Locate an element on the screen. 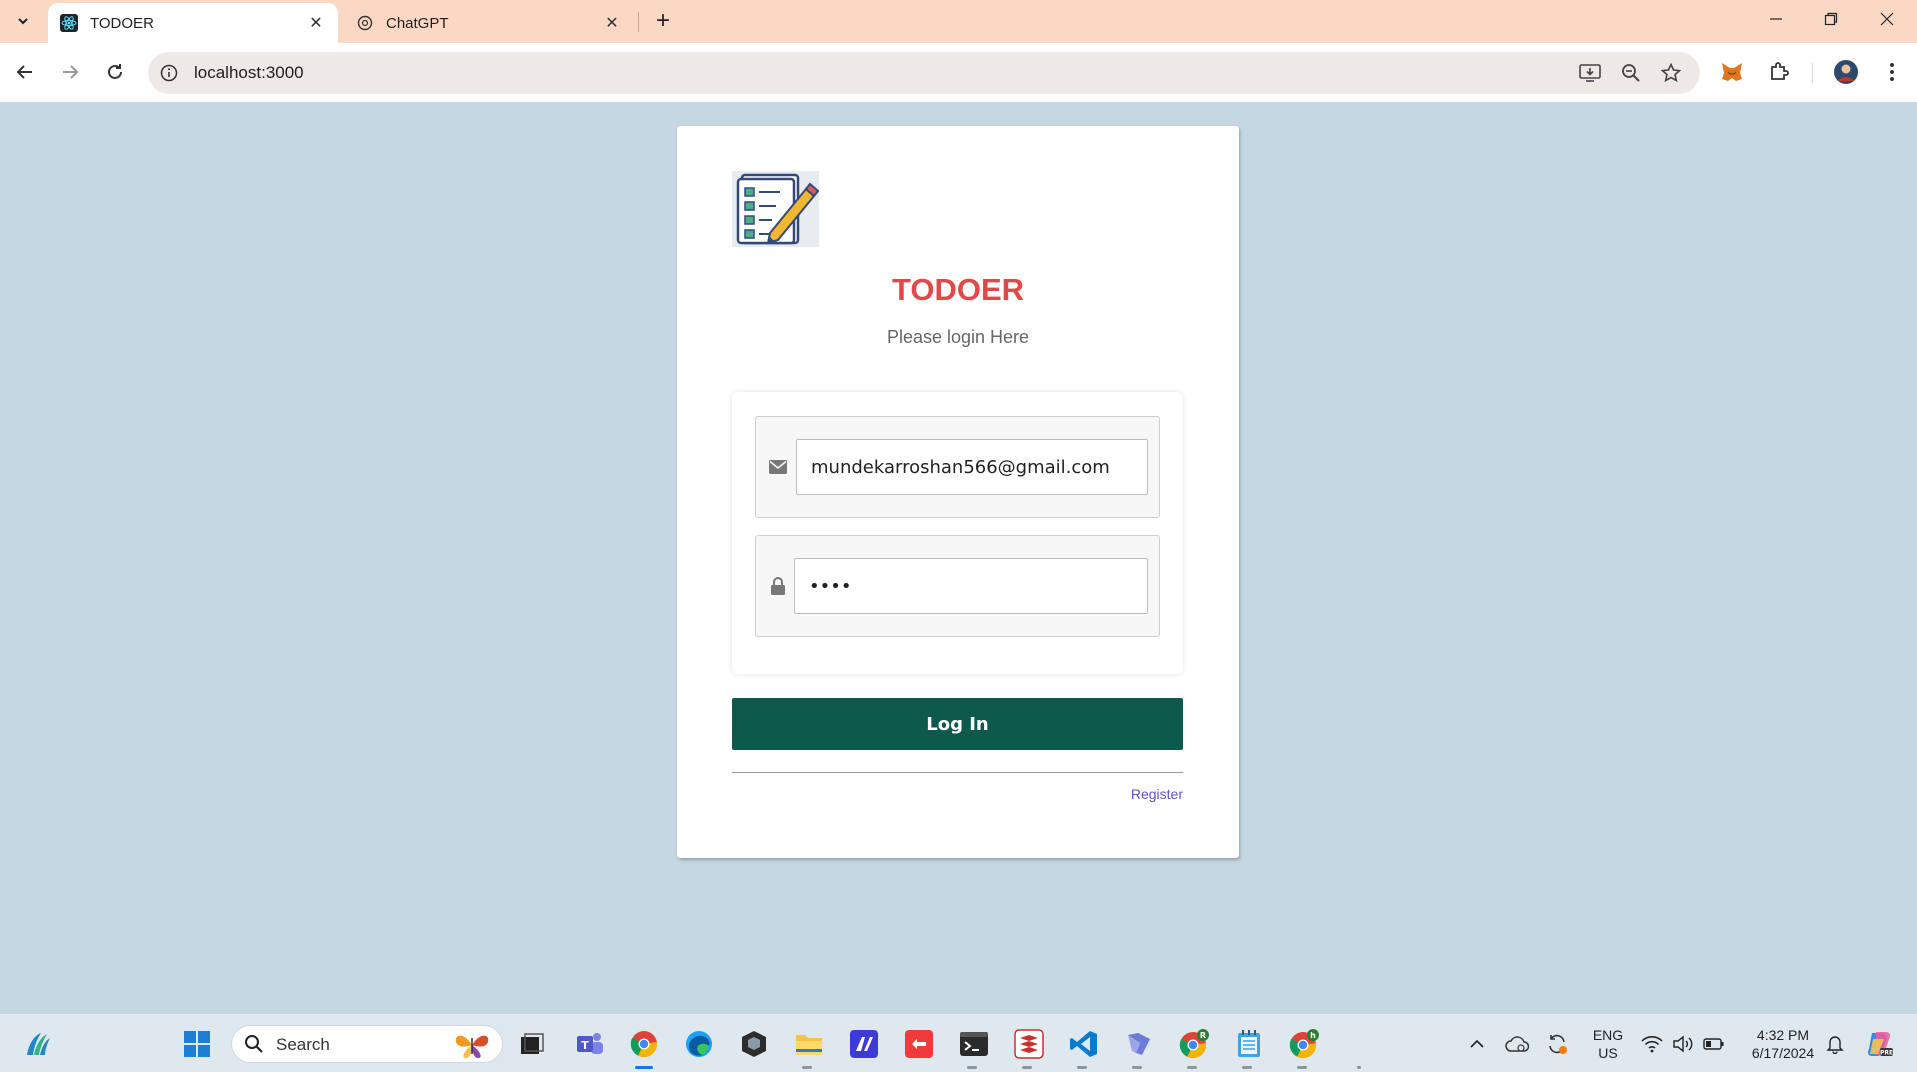  clock-time: 4:32 PM is located at coordinates (1783, 1035).